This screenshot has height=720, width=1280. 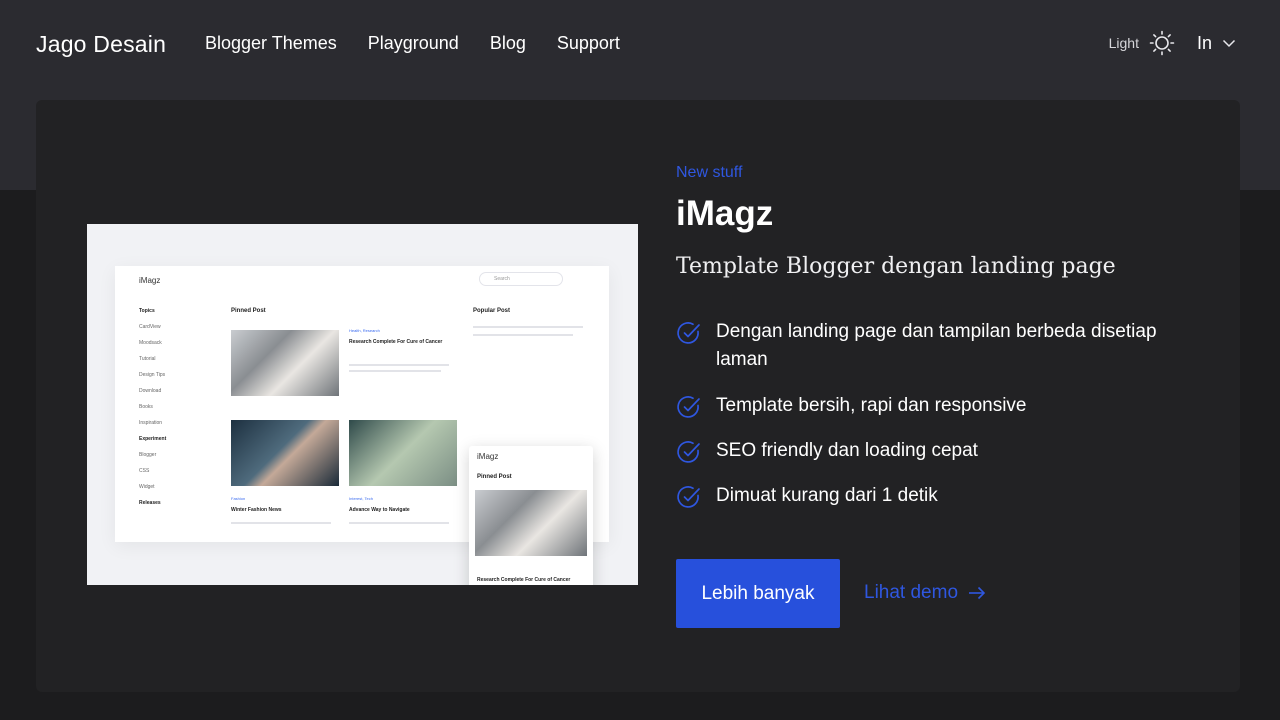 I want to click on site-logo: Jago Desain, so click(x=101, y=44).